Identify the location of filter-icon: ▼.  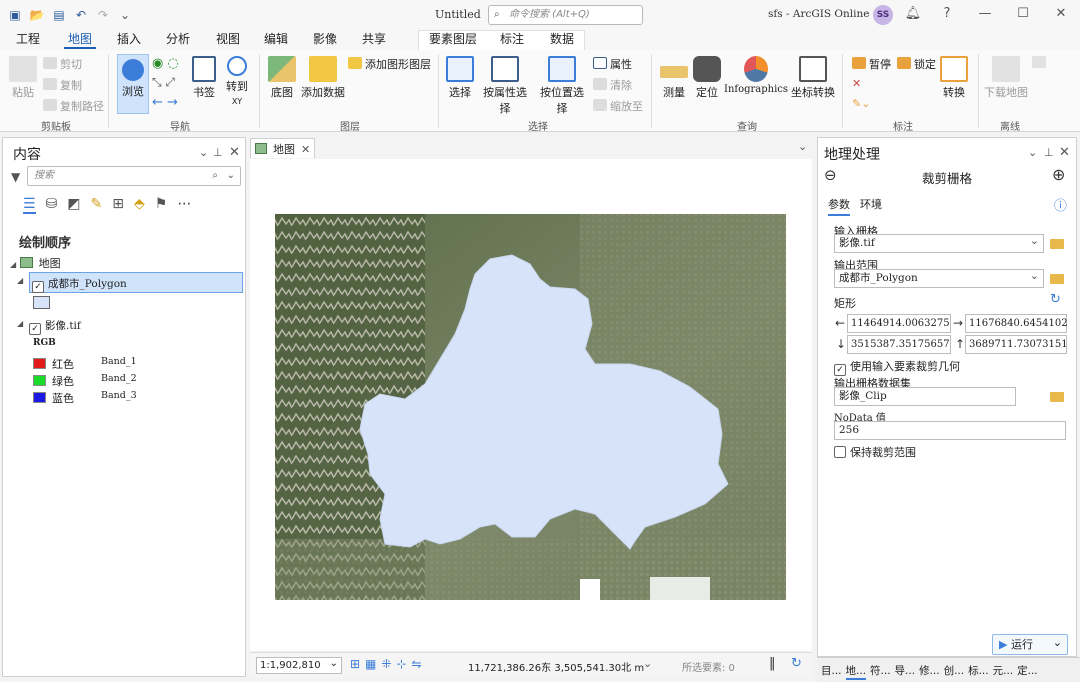
(15, 177).